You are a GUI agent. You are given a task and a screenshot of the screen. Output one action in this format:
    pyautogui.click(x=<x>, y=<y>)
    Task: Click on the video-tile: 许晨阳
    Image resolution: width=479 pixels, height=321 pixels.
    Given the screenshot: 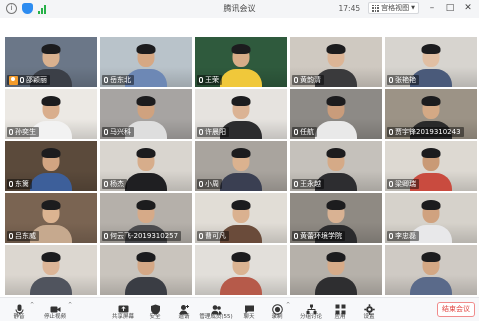 What is the action you would take?
    pyautogui.click(x=241, y=114)
    